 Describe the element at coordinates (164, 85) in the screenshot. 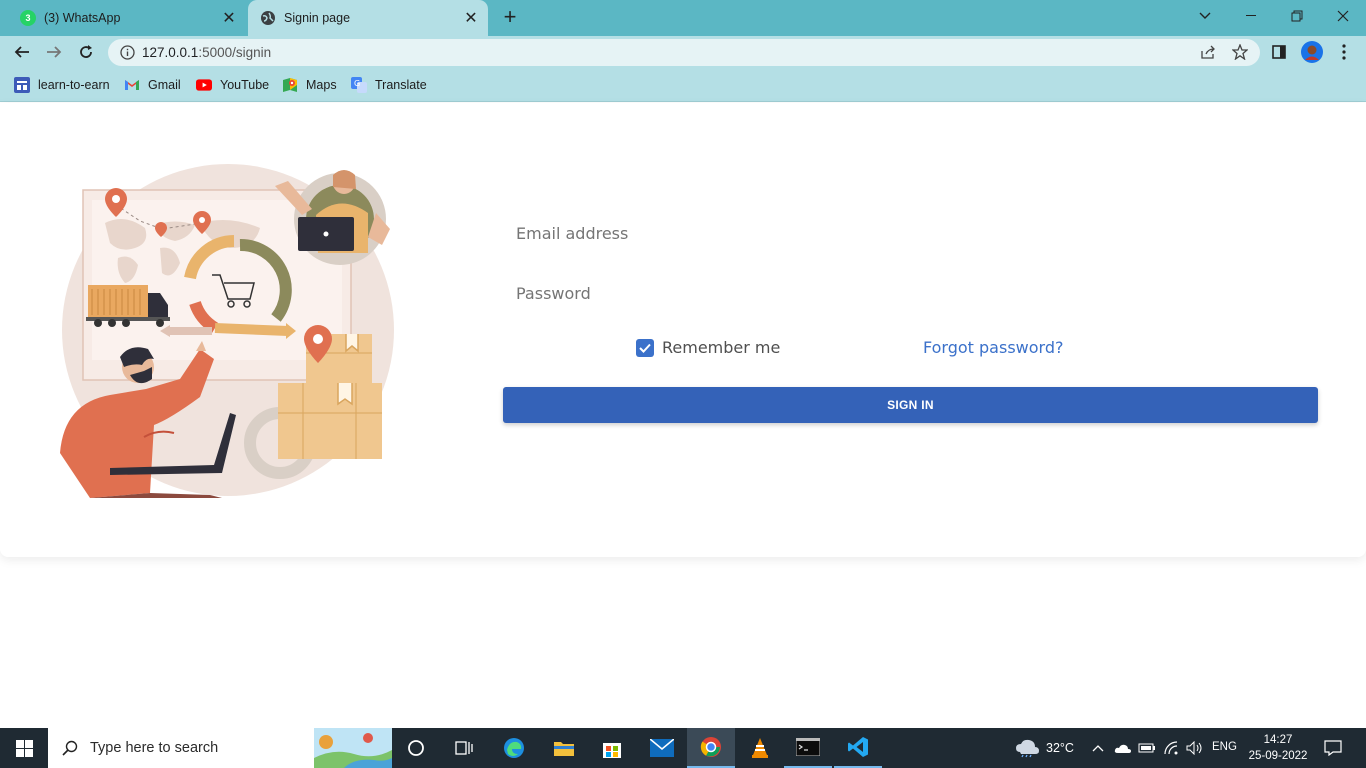

I see `bookmark-label: Gmail` at that location.